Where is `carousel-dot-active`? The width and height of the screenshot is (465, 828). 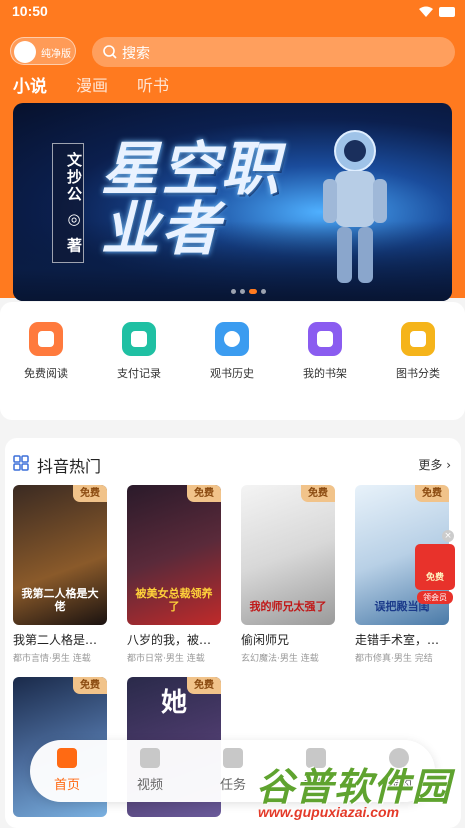 carousel-dot-active is located at coordinates (253, 291).